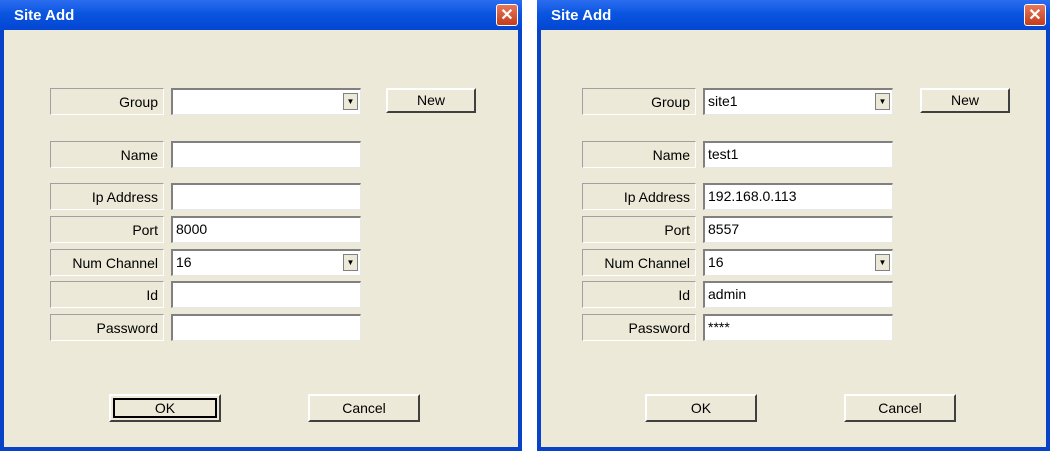  What do you see at coordinates (798, 294) in the screenshot?
I see `id-input: admin` at bounding box center [798, 294].